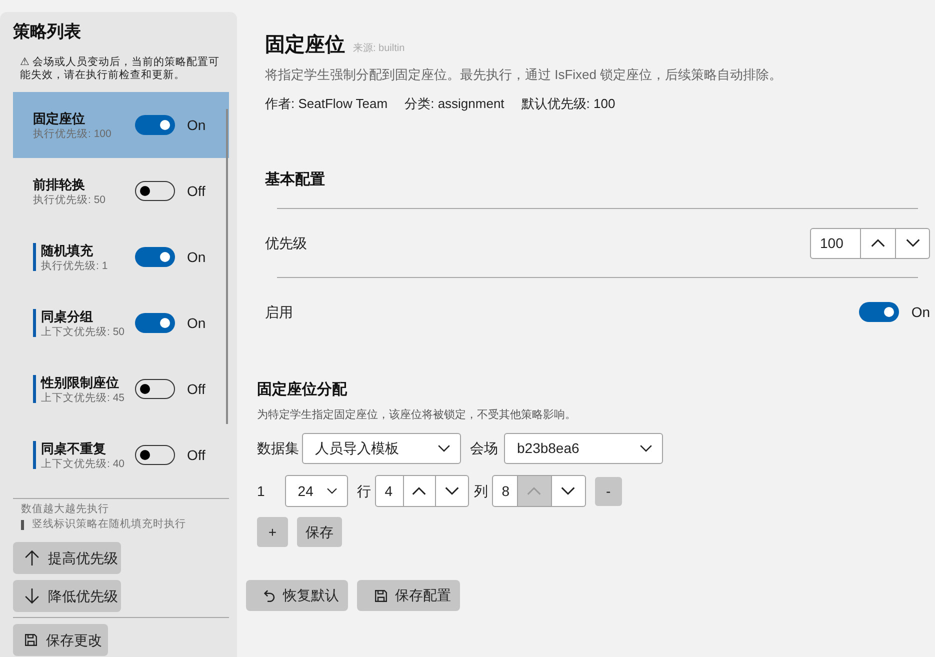 The image size is (935, 657). Describe the element at coordinates (83, 463) in the screenshot. I see `priority-text: 上下文优先级: 40` at that location.